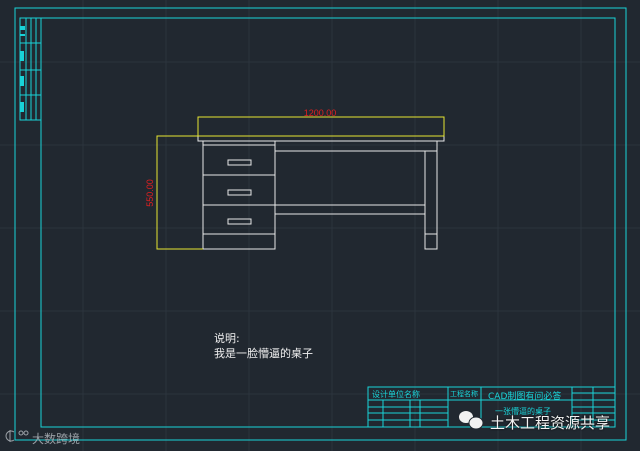  I want to click on note-text: 我是一脸懵逼的桌子, so click(263, 353).